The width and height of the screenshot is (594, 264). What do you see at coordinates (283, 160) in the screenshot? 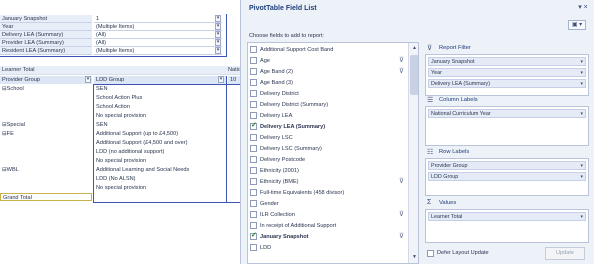
I see `field-label: Delivery Postcode` at bounding box center [283, 160].